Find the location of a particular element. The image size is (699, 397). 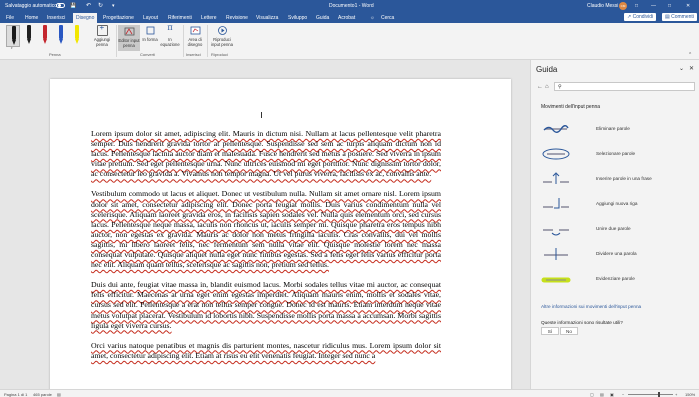

chevron-down-icon: ▾ is located at coordinates (12, 48).